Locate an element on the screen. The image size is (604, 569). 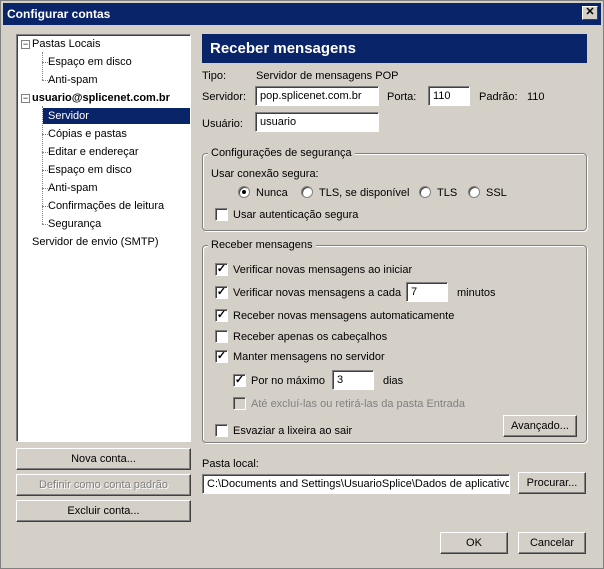
tree-item-security: Segurança is located at coordinates (74, 224).